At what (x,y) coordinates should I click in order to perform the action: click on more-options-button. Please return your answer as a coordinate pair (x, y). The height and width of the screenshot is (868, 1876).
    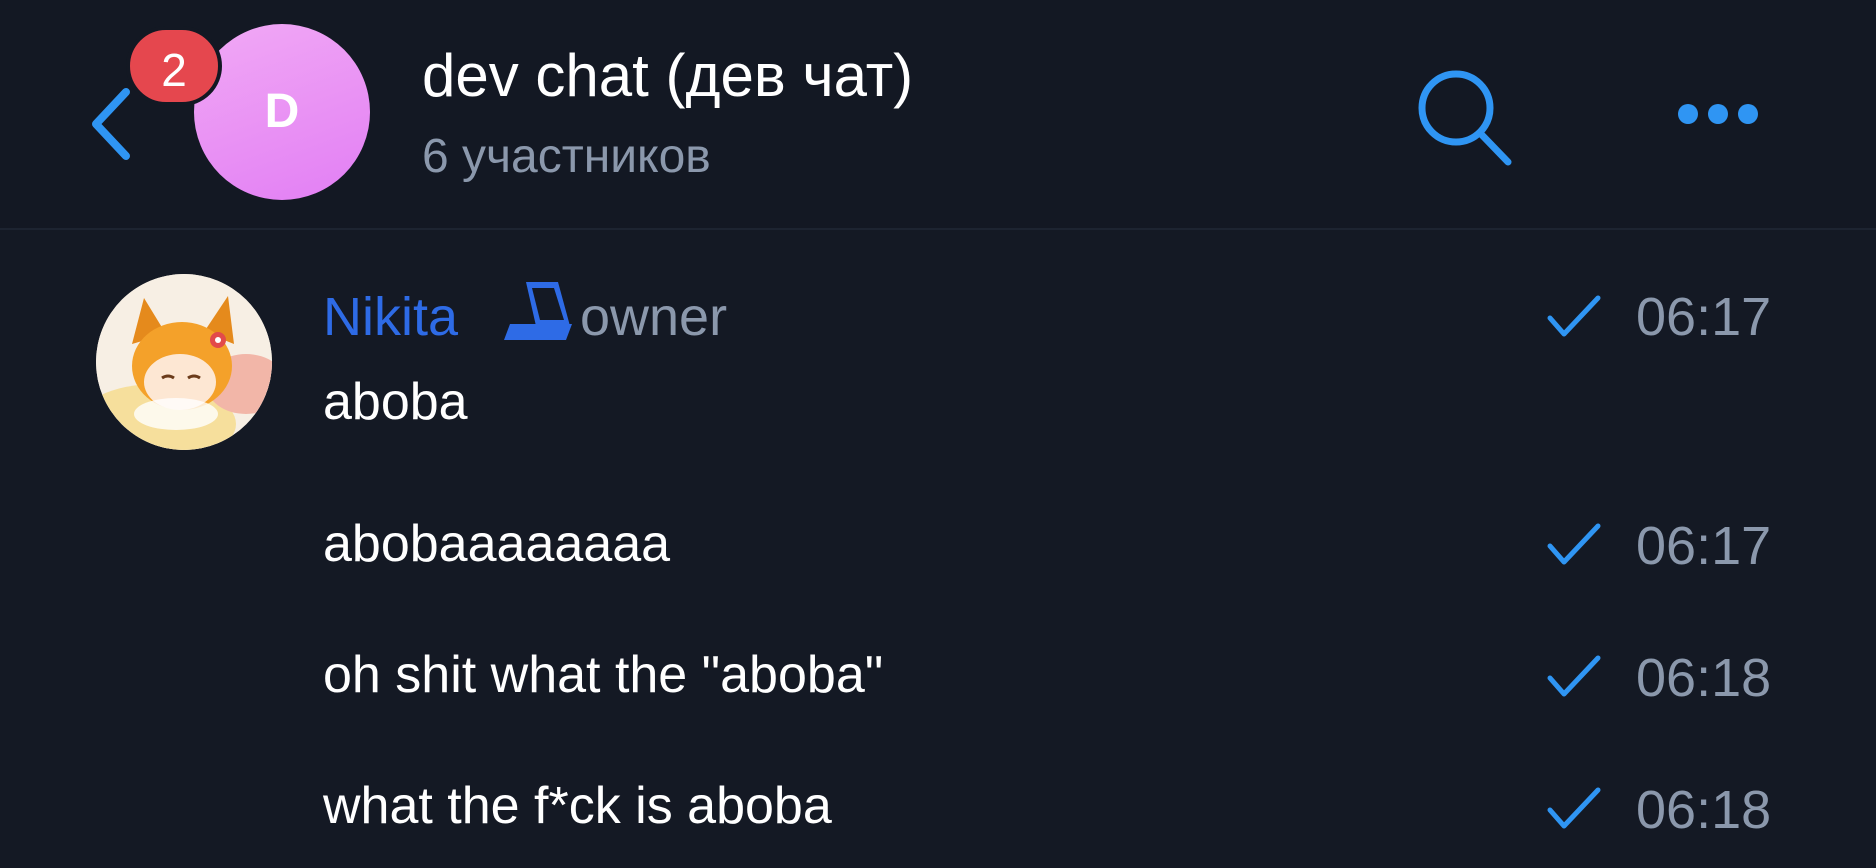
    Looking at the image, I should click on (1717, 114).